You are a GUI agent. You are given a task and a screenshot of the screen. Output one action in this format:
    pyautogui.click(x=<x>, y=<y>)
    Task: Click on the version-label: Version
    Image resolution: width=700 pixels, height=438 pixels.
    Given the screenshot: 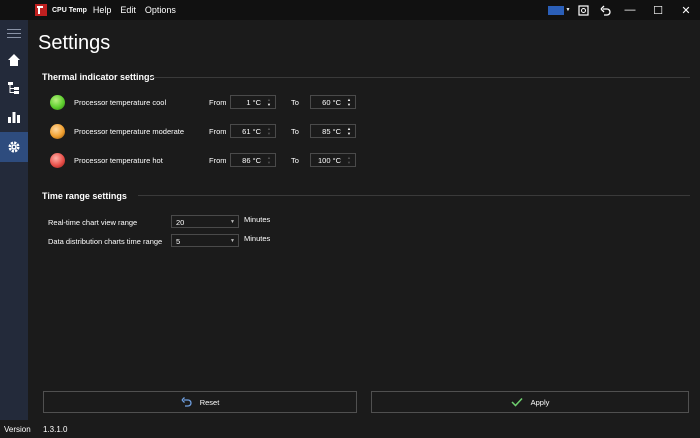 What is the action you would take?
    pyautogui.click(x=17, y=429)
    